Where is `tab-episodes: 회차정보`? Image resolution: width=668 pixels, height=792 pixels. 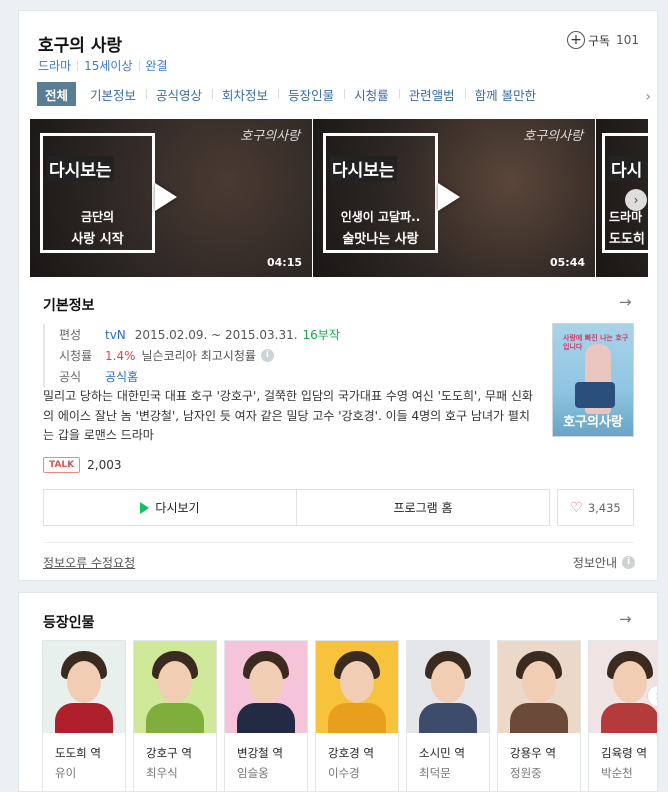 tab-episodes: 회차정보 is located at coordinates (245, 94).